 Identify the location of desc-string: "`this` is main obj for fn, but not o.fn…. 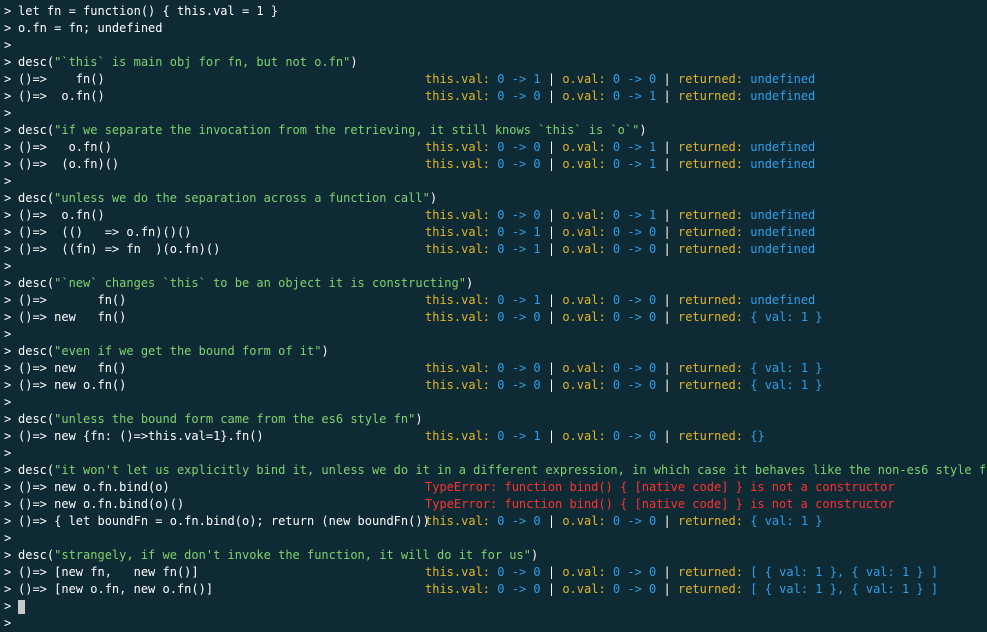
(202, 62).